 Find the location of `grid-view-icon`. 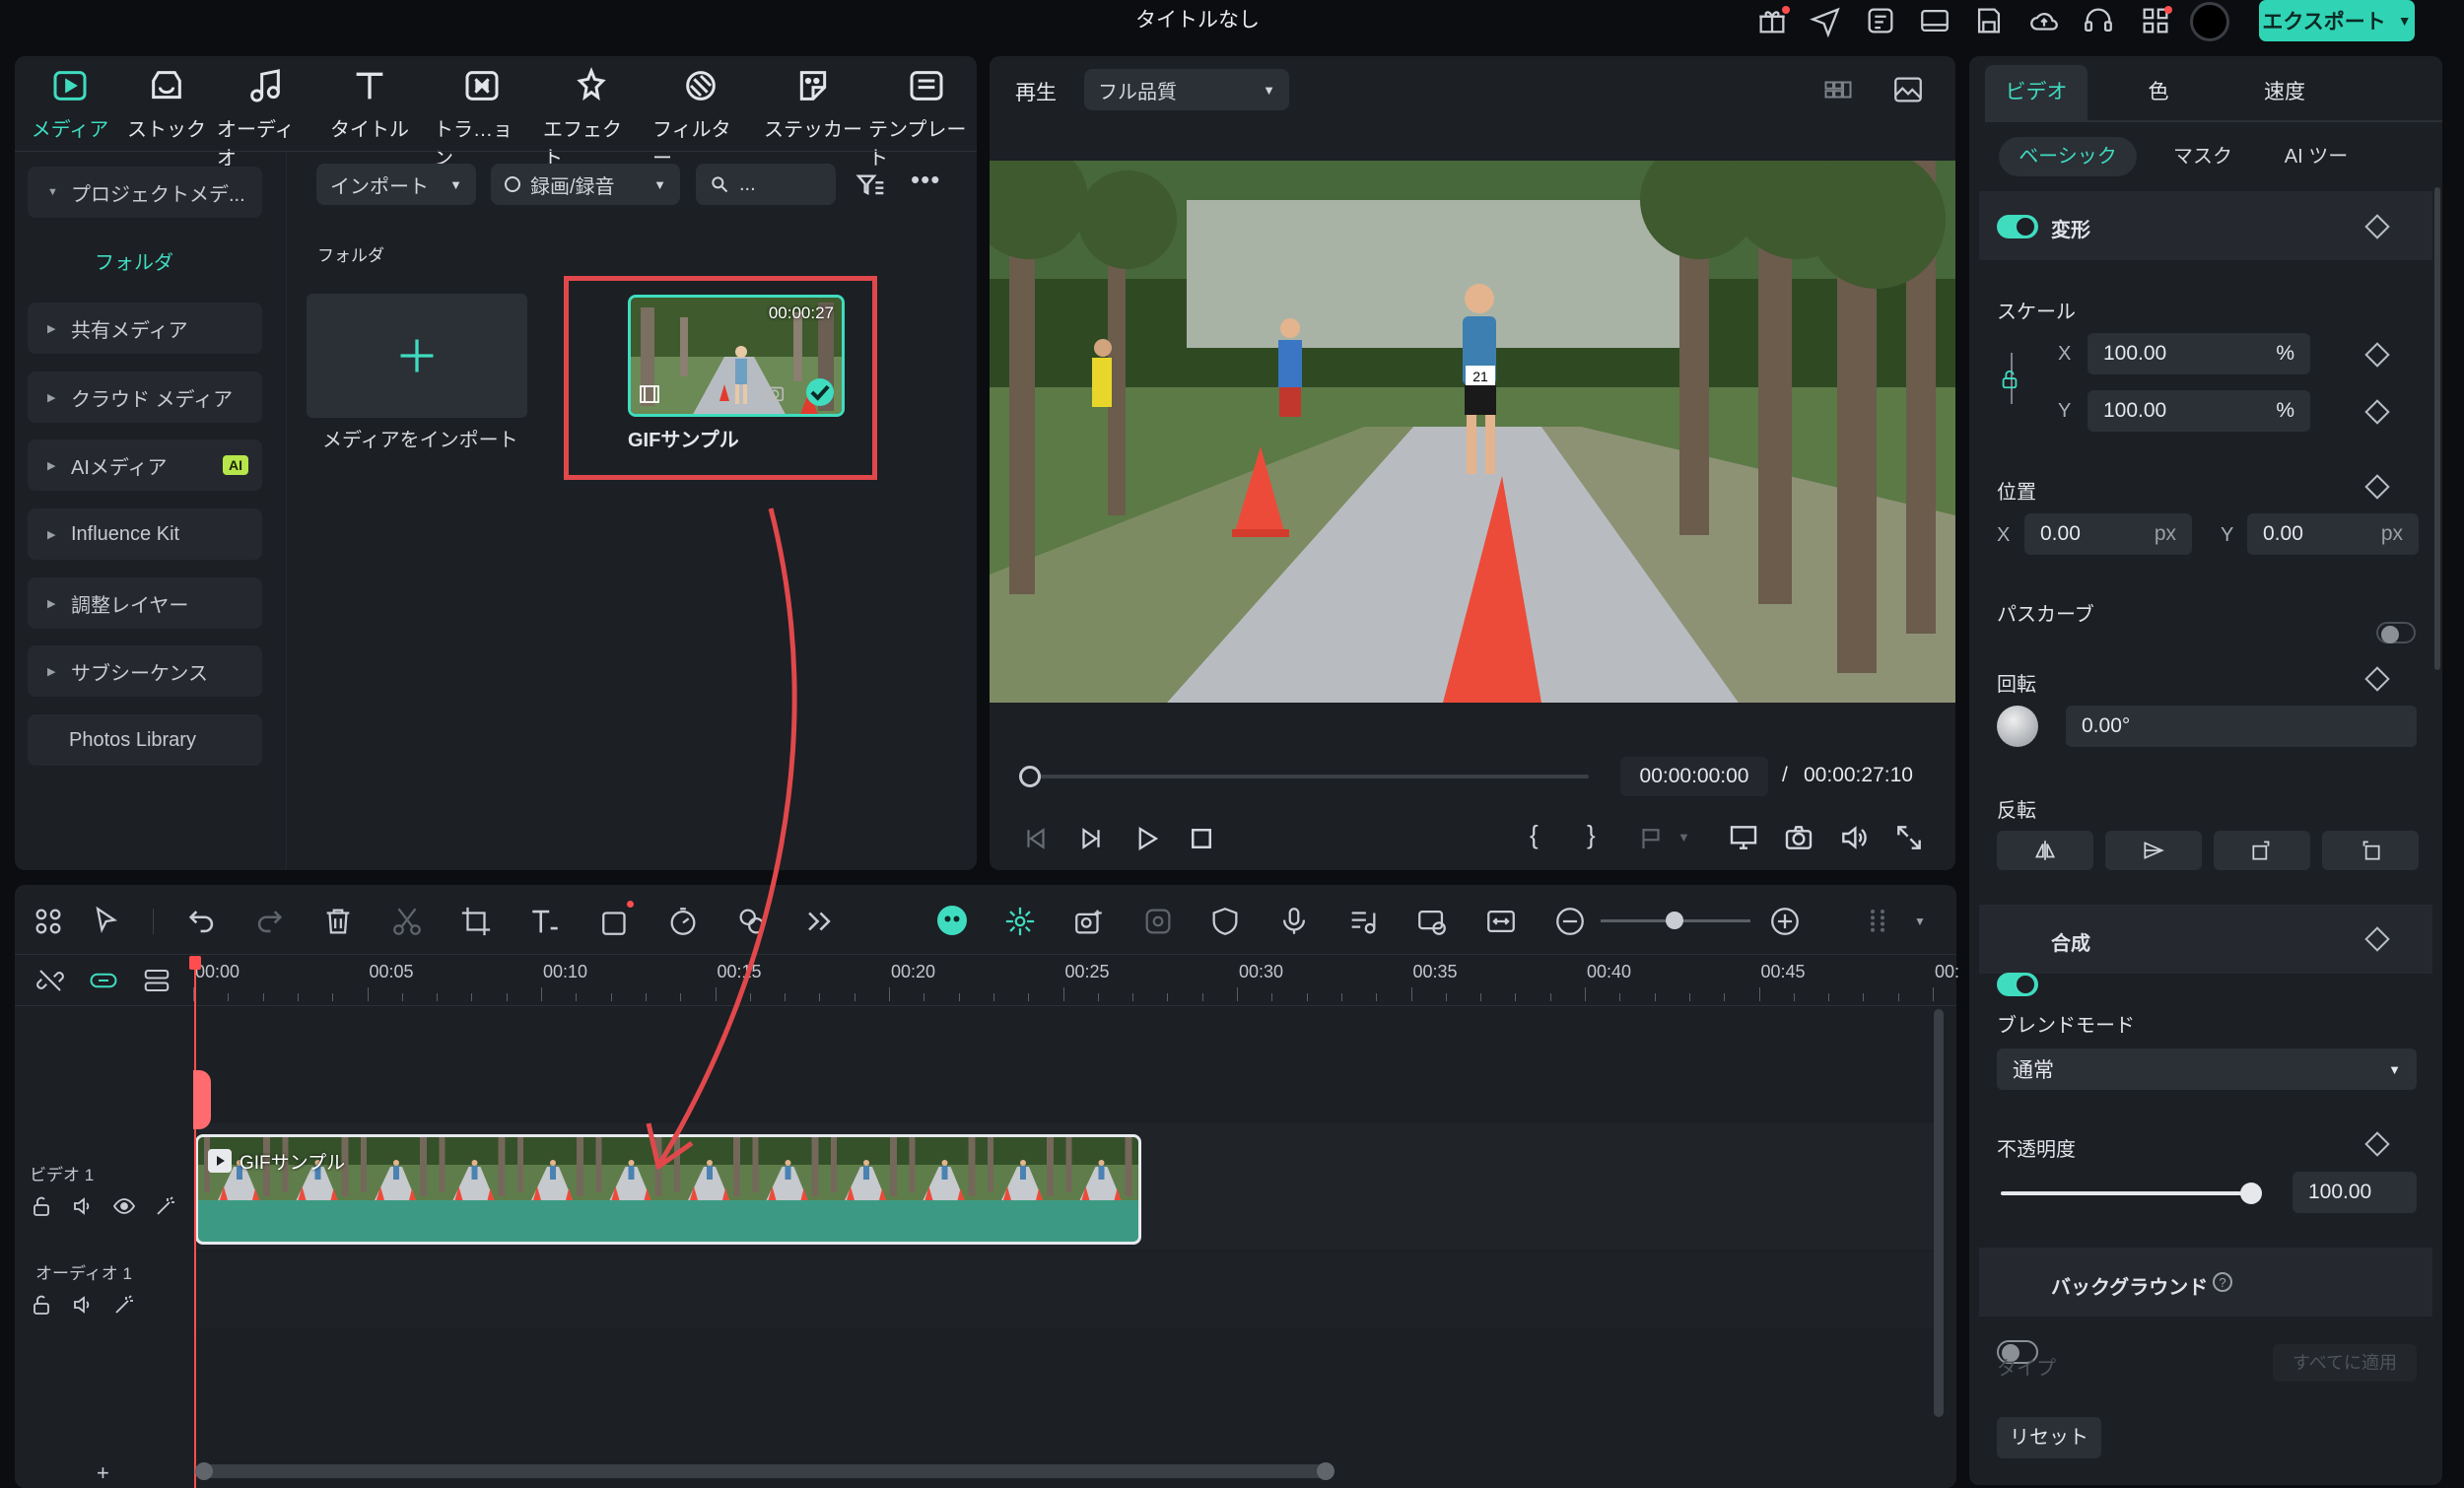

grid-view-icon is located at coordinates (1838, 89).